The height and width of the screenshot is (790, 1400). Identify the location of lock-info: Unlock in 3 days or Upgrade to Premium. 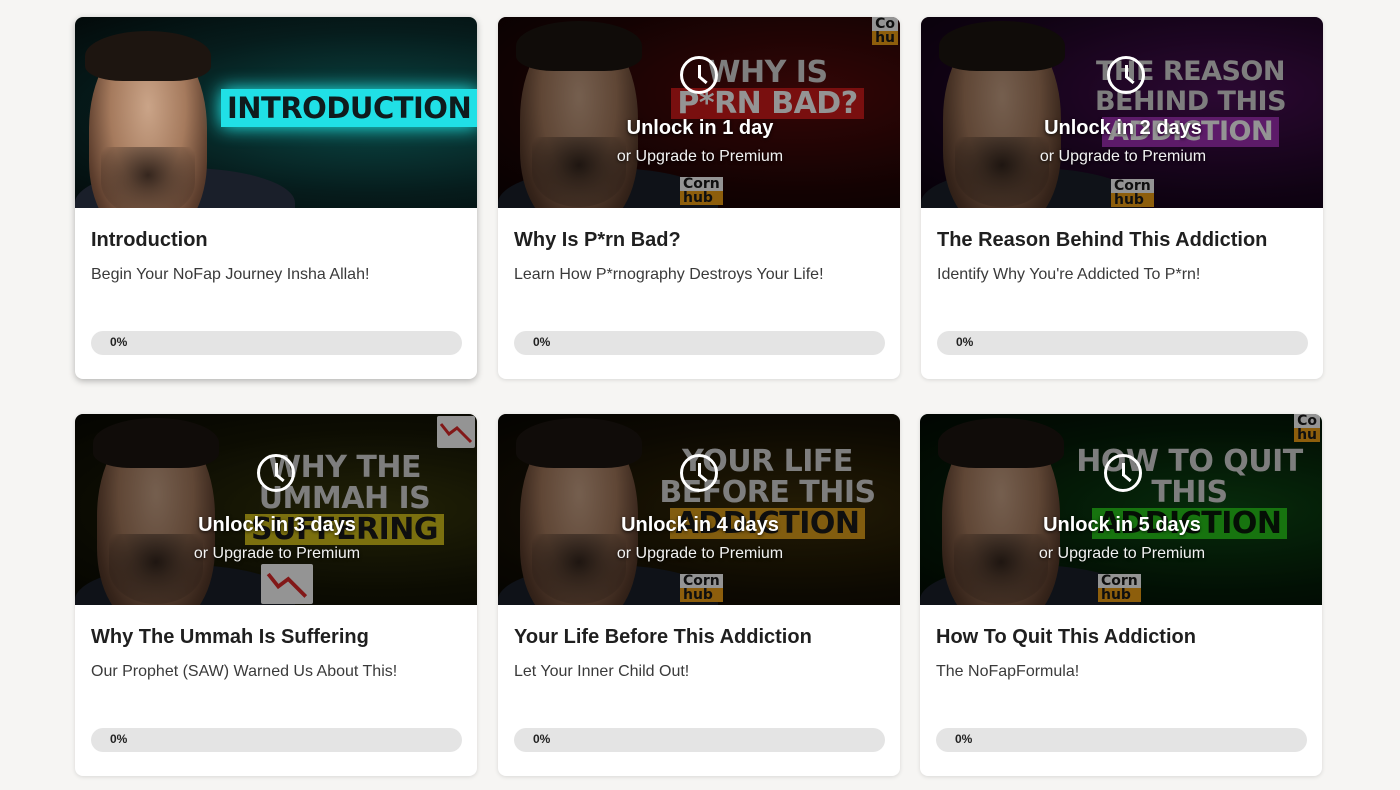
(277, 509).